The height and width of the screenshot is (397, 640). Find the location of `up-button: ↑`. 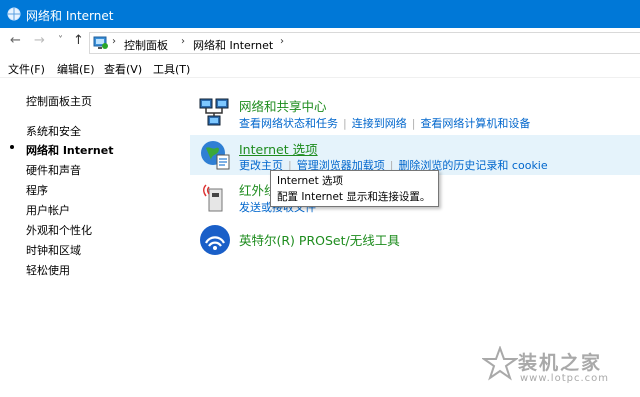

up-button: ↑ is located at coordinates (78, 40).